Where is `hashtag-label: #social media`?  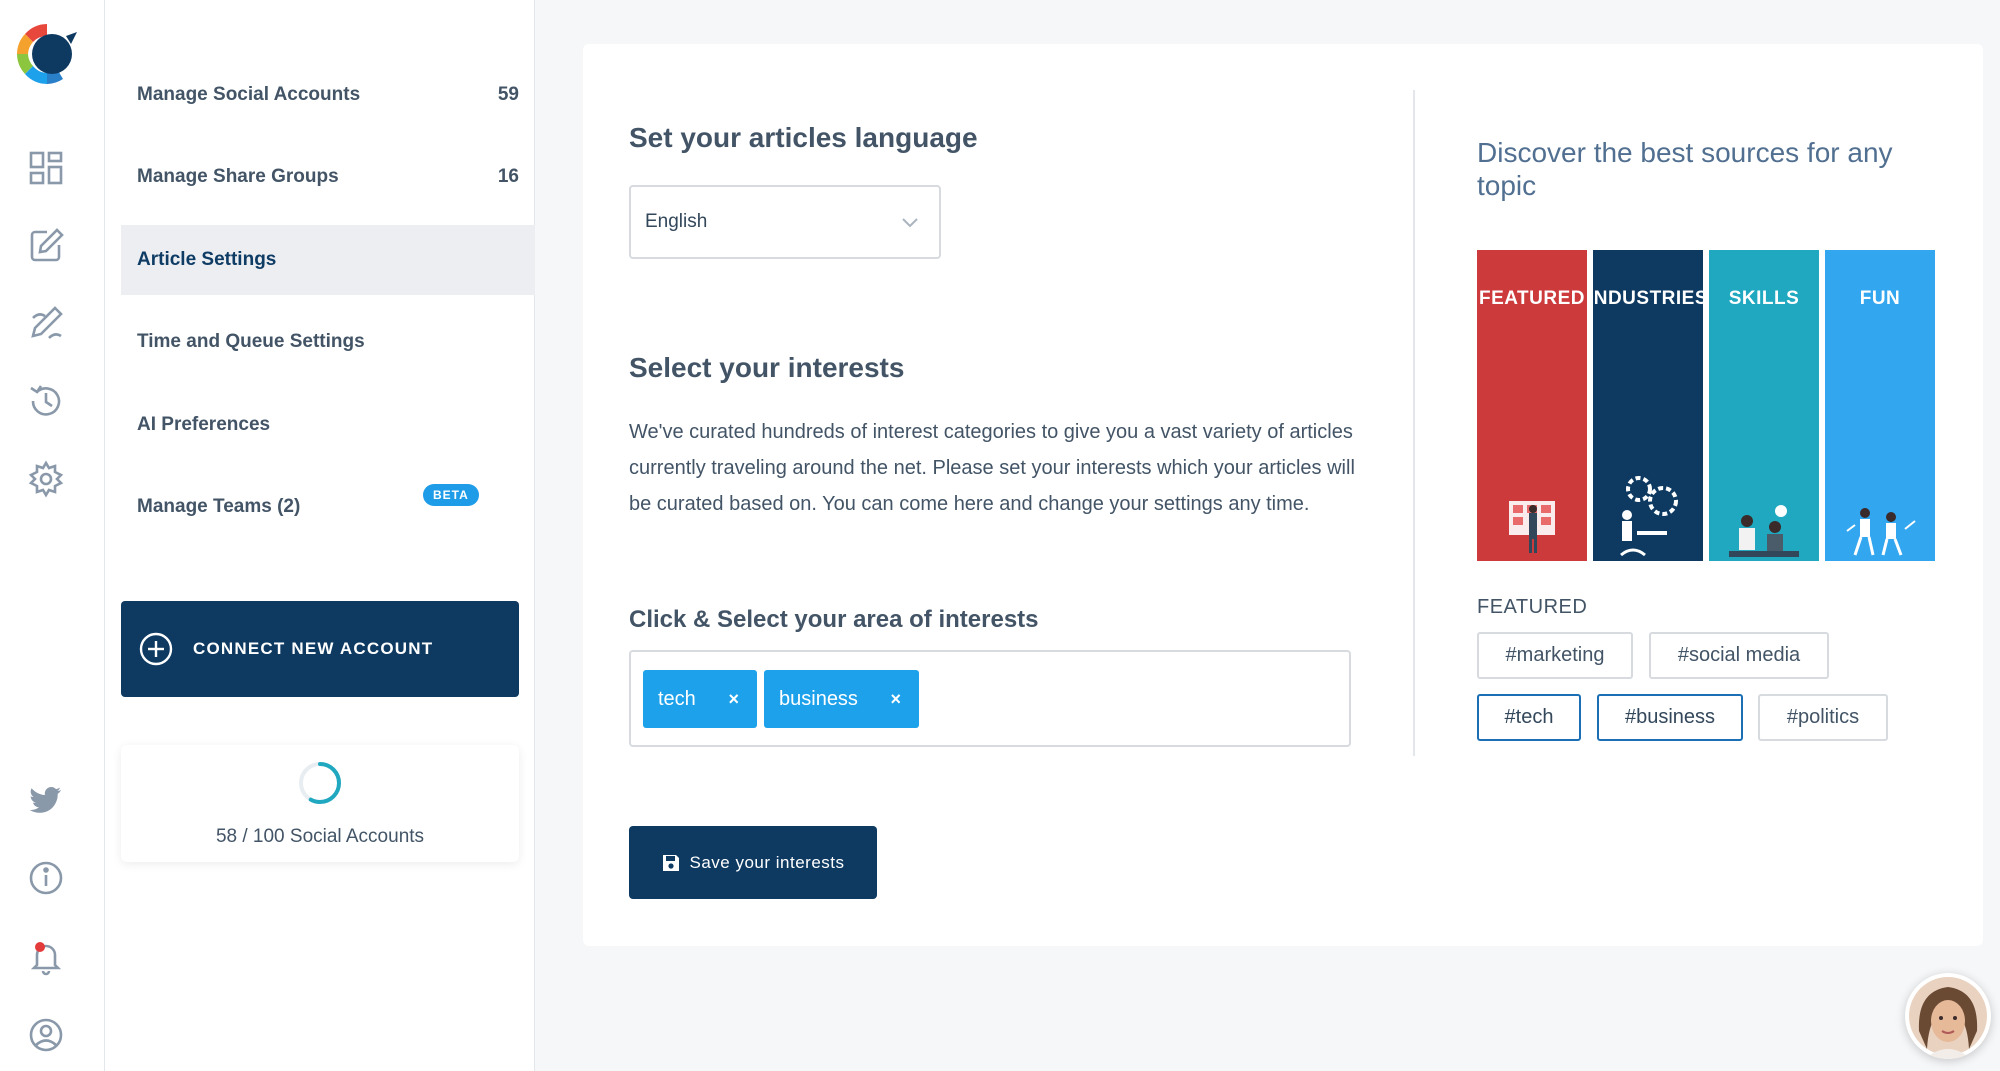
hashtag-label: #social media is located at coordinates (1739, 655).